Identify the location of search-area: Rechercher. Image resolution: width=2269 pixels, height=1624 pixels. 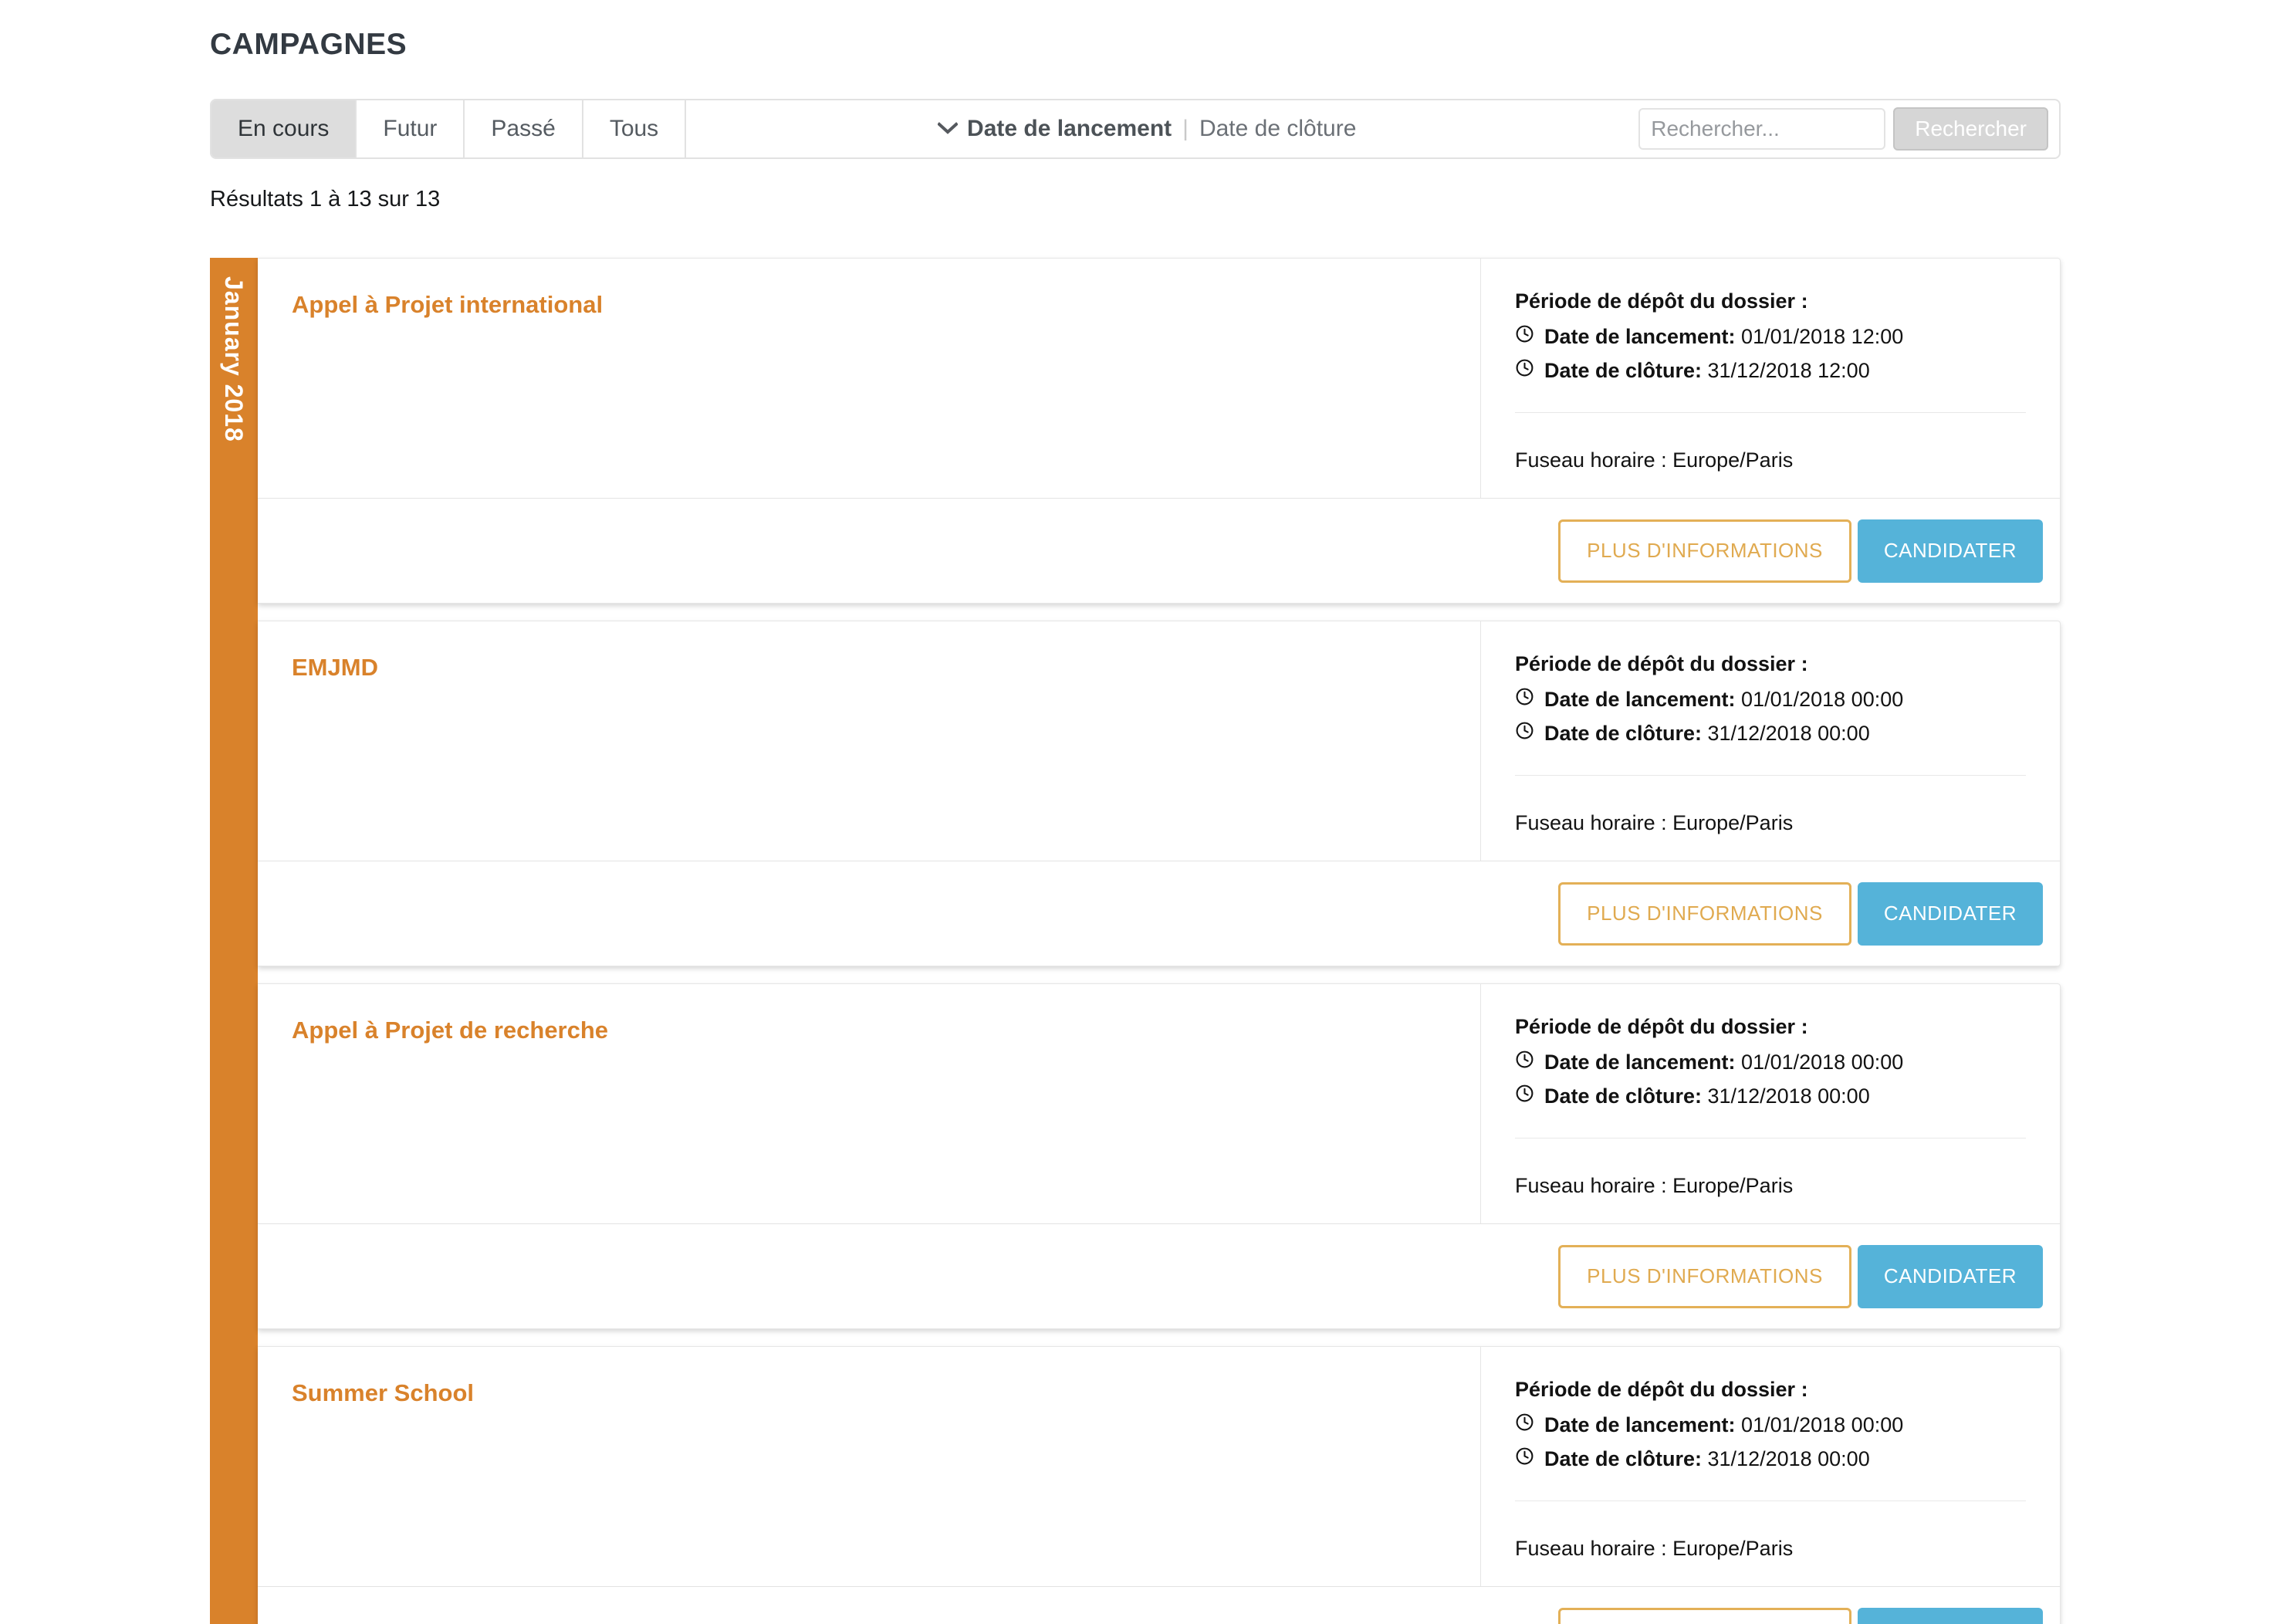
(1849, 128).